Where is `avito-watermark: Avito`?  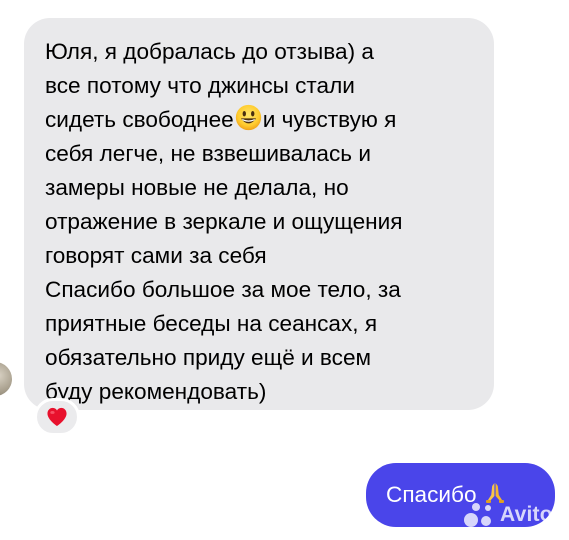 avito-watermark: Avito is located at coordinates (507, 515).